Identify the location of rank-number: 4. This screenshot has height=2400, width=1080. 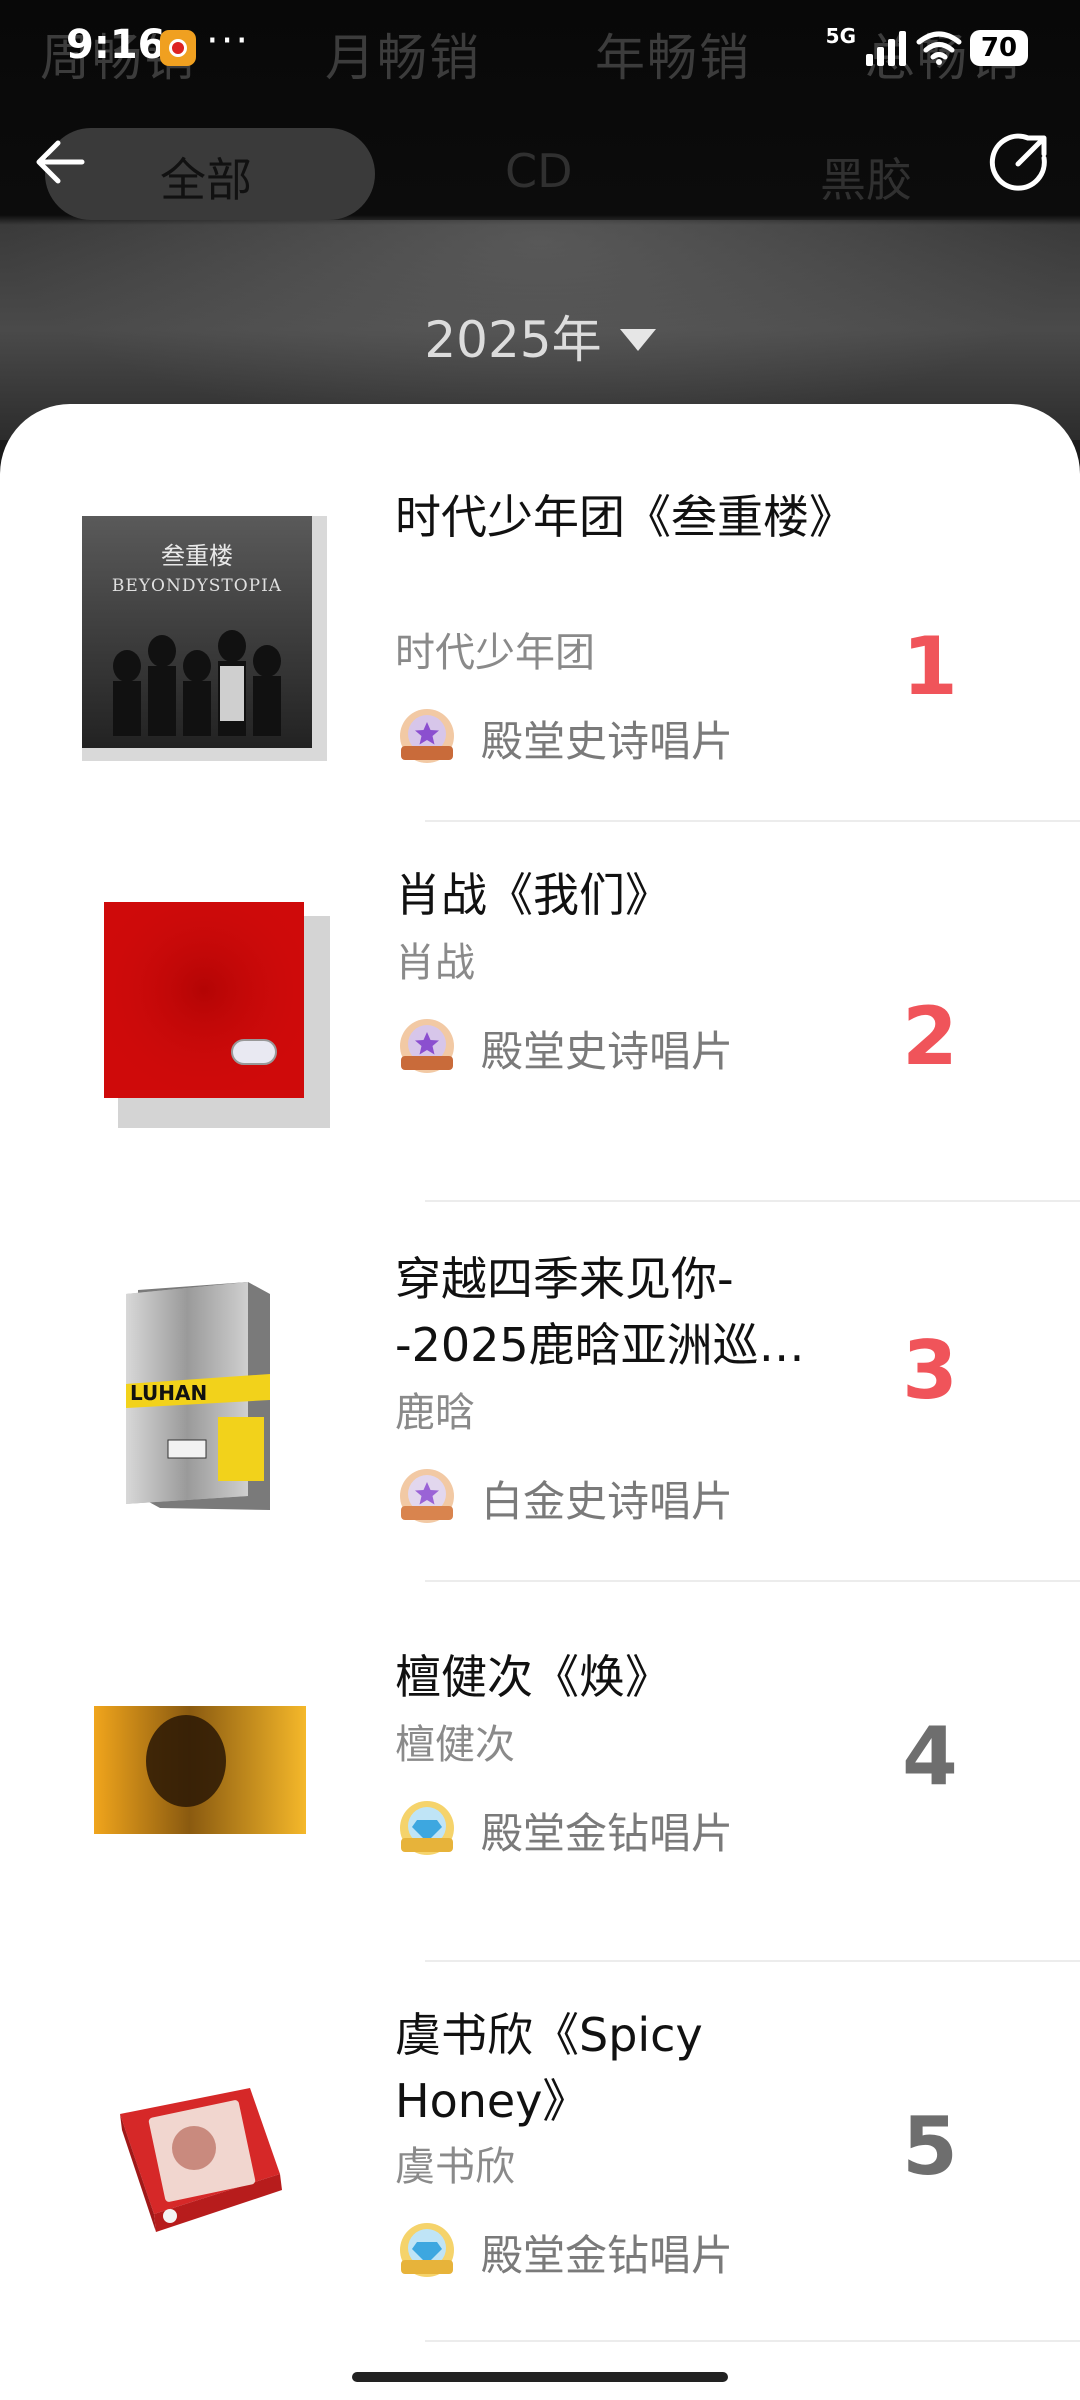
(930, 1756).